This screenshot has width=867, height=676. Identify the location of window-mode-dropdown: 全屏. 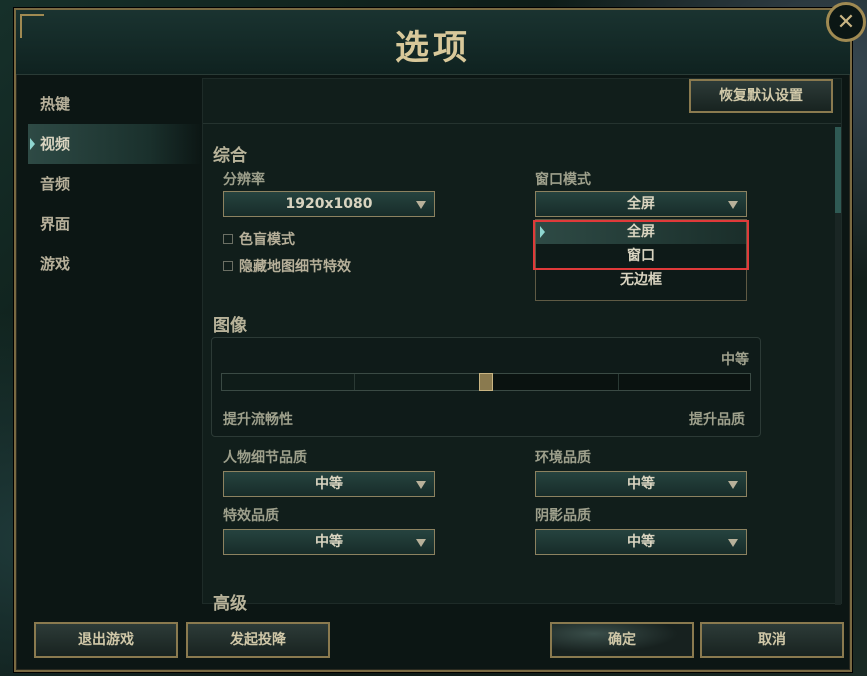
(641, 204).